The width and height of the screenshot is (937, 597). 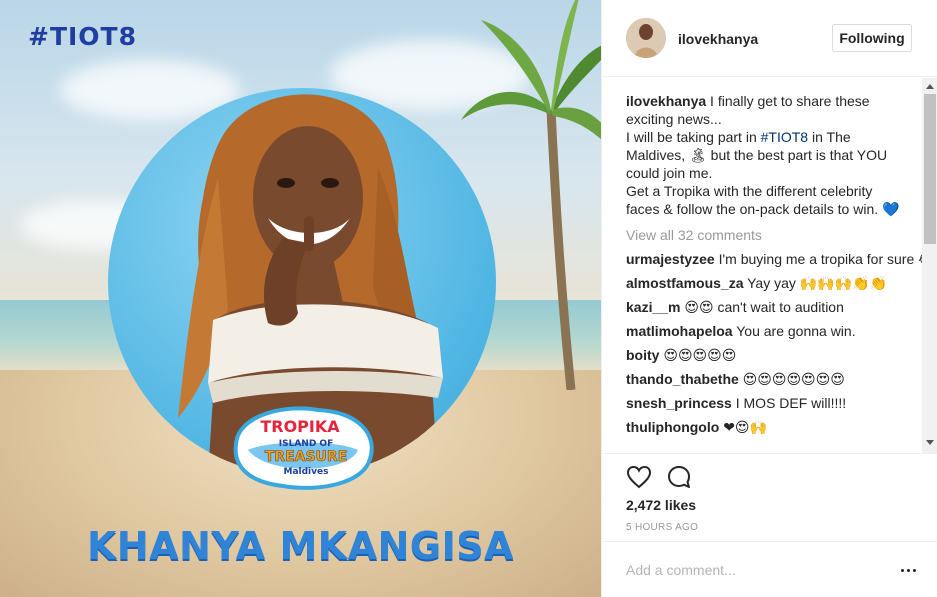 I want to click on header-username: ilovekhanya, so click(x=718, y=39).